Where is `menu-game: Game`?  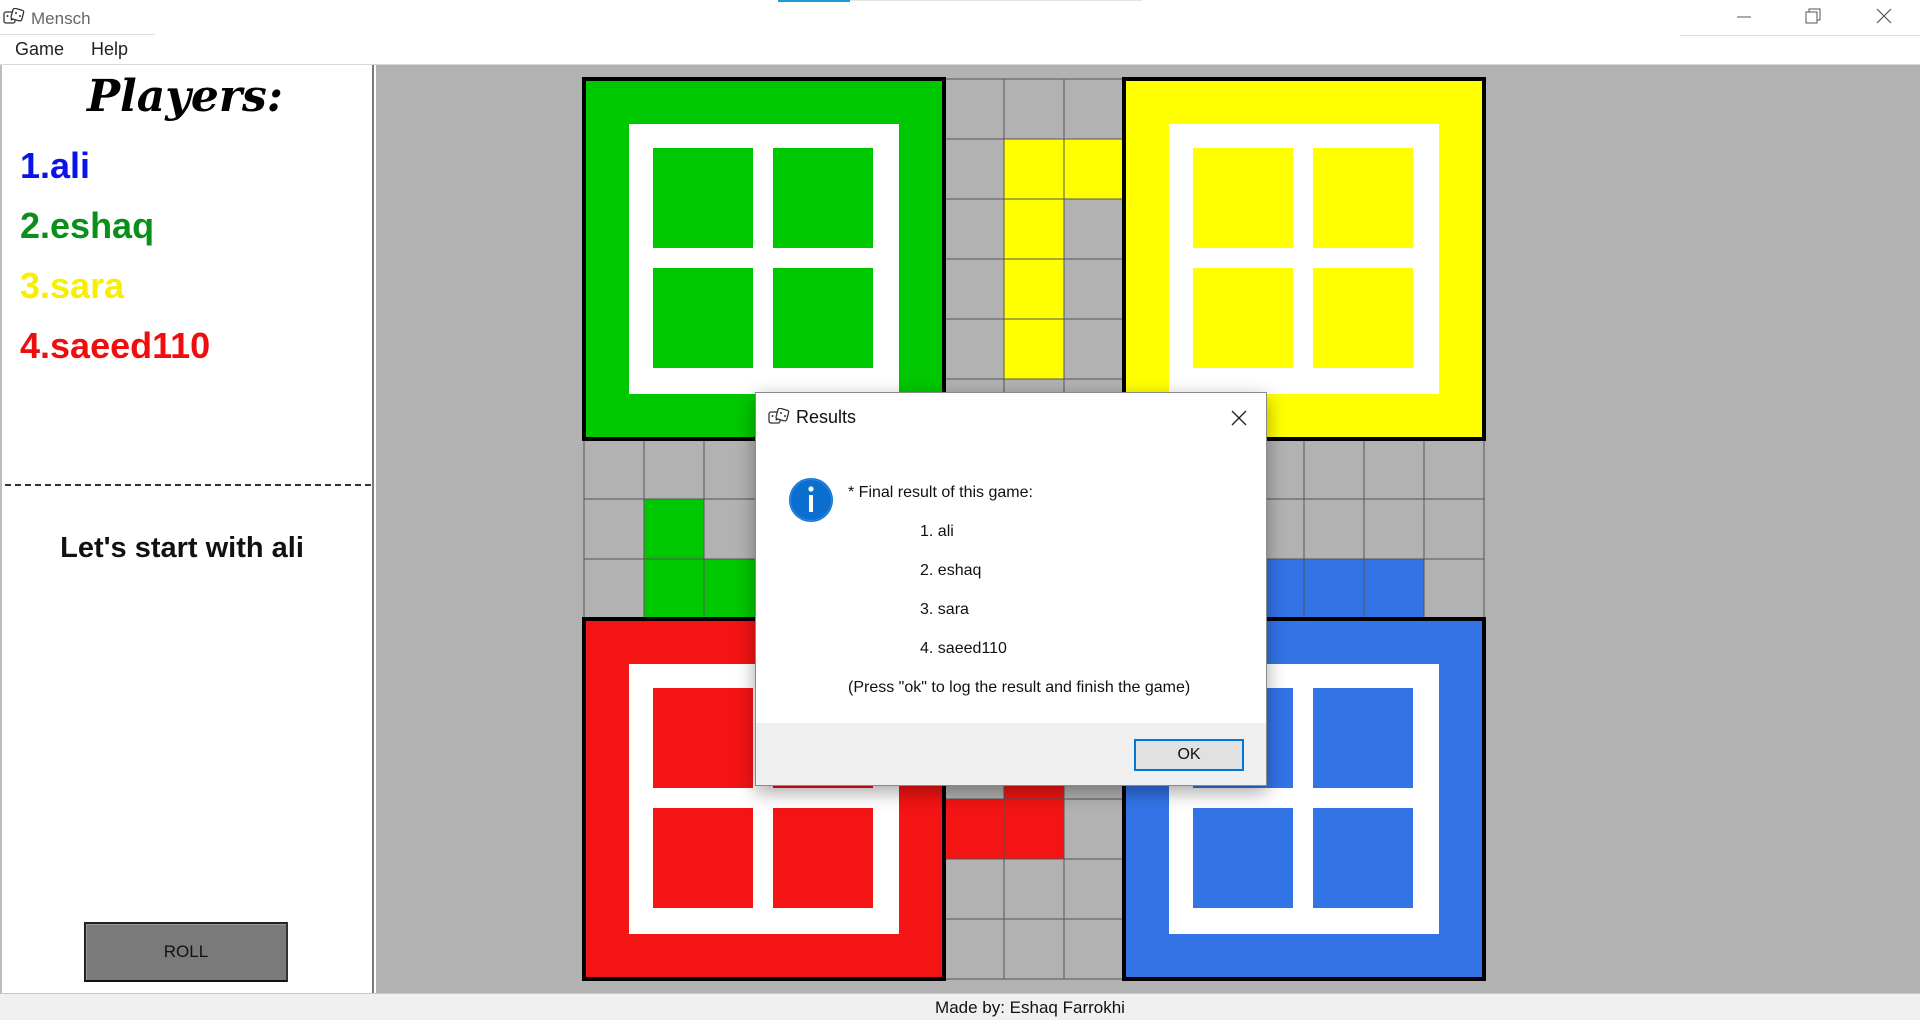 menu-game: Game is located at coordinates (39, 49).